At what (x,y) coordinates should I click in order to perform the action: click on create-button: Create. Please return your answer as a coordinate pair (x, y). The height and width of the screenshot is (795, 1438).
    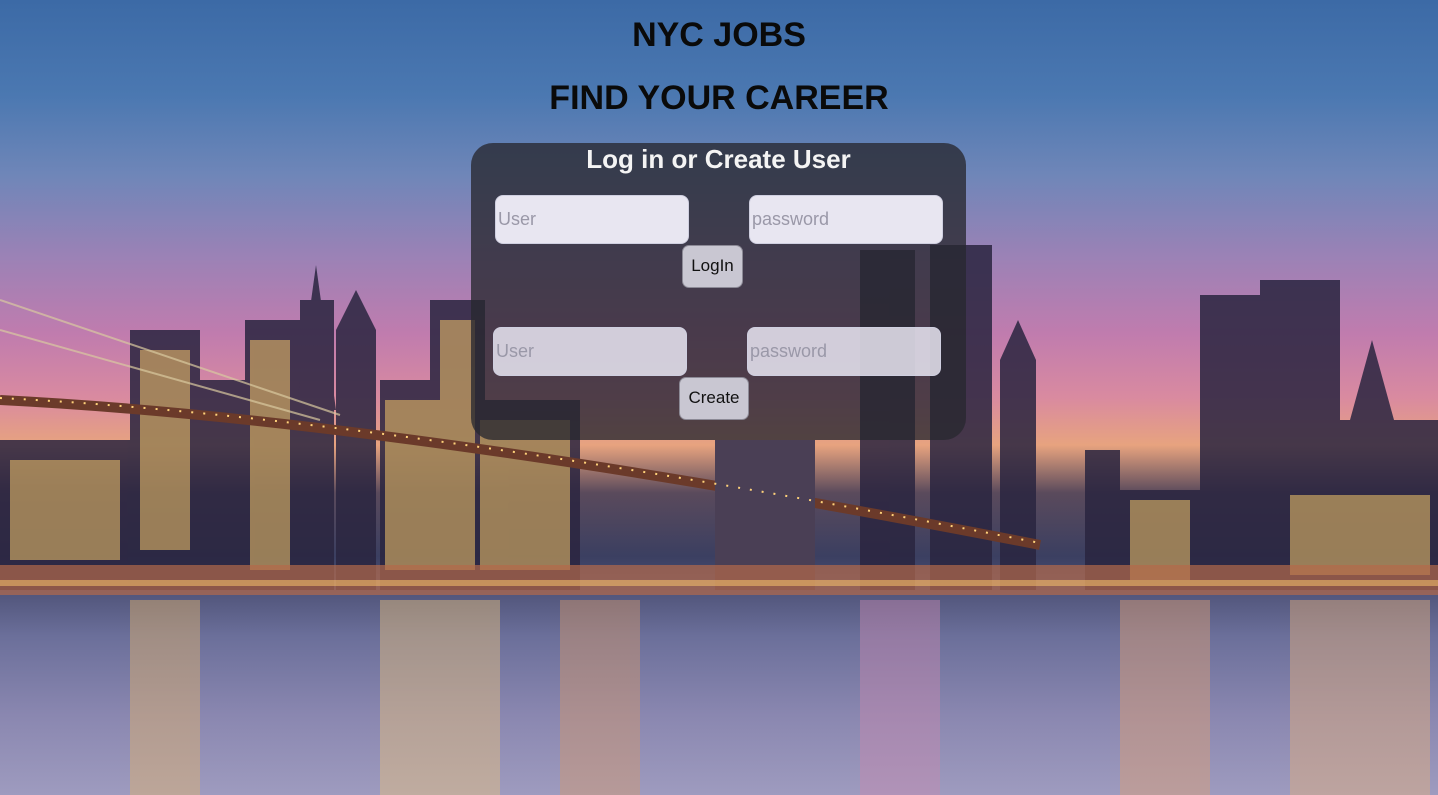
    Looking at the image, I should click on (714, 398).